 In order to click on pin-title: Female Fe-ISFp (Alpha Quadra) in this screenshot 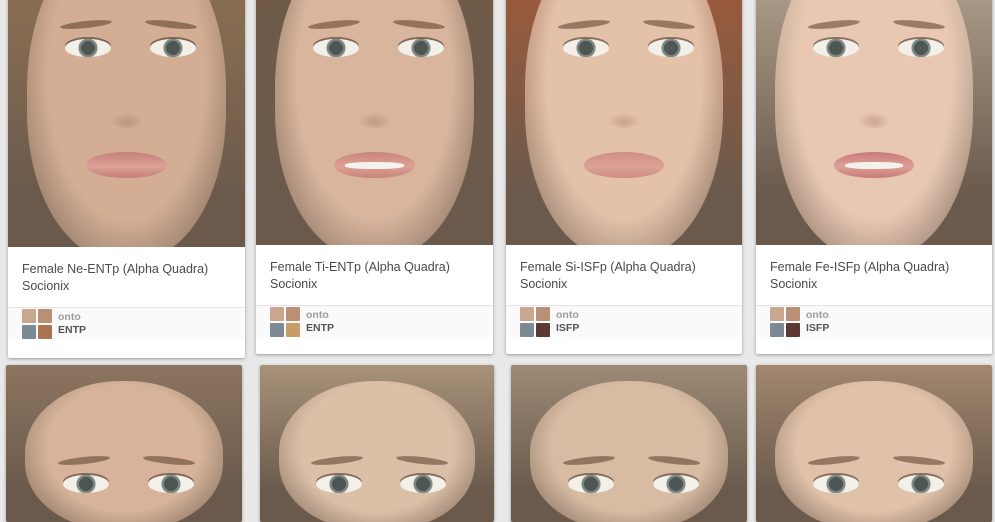, I will do `click(860, 267)`.